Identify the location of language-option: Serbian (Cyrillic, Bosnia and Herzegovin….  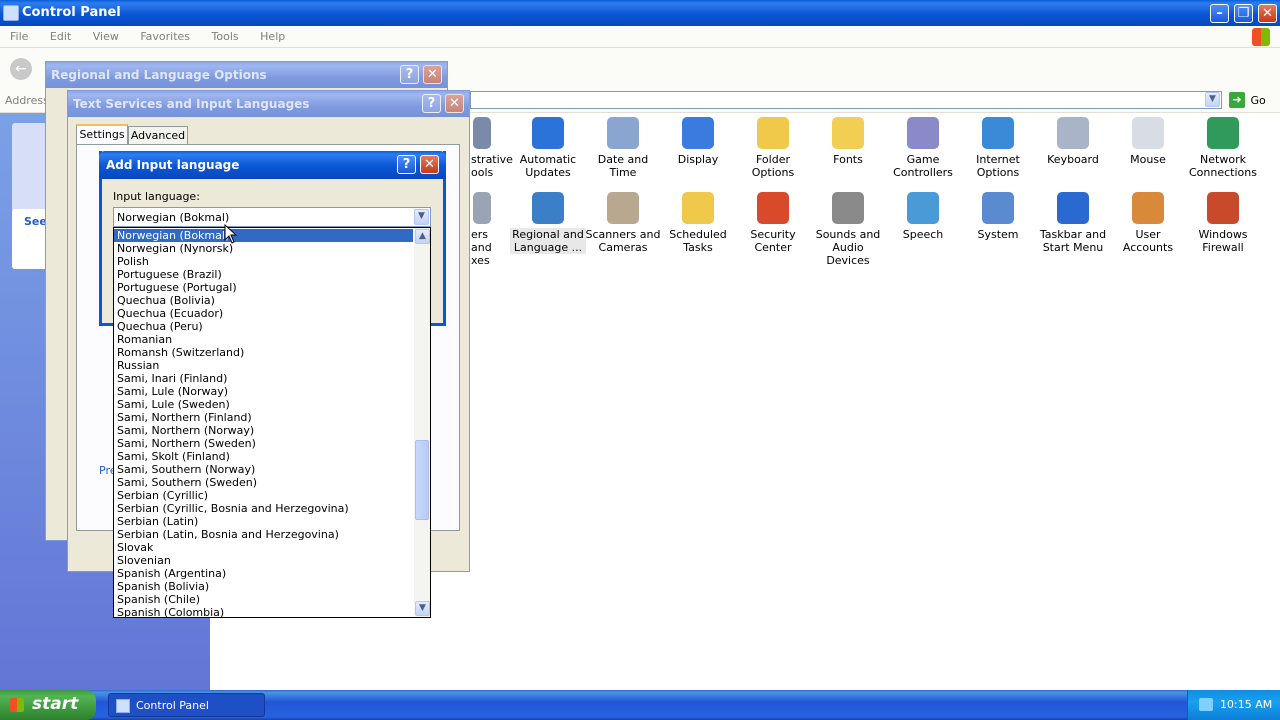
(263, 508).